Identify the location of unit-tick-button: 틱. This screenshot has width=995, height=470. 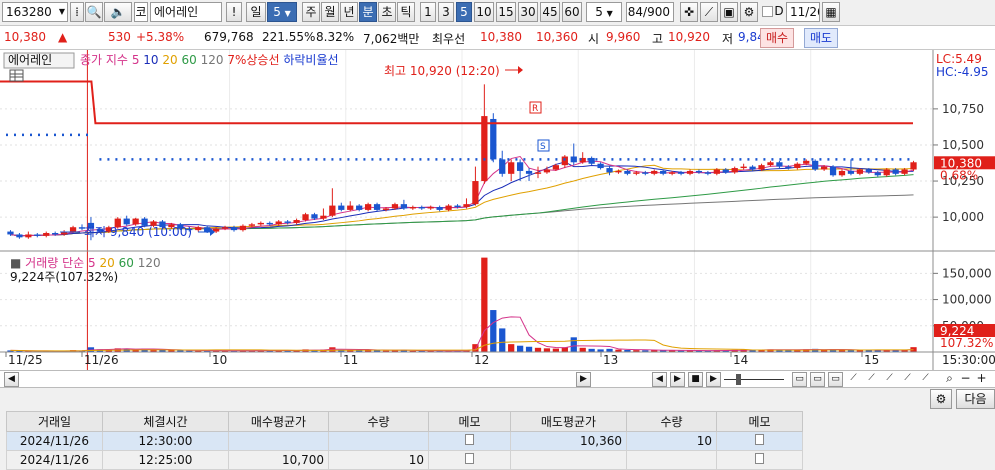
(406, 12).